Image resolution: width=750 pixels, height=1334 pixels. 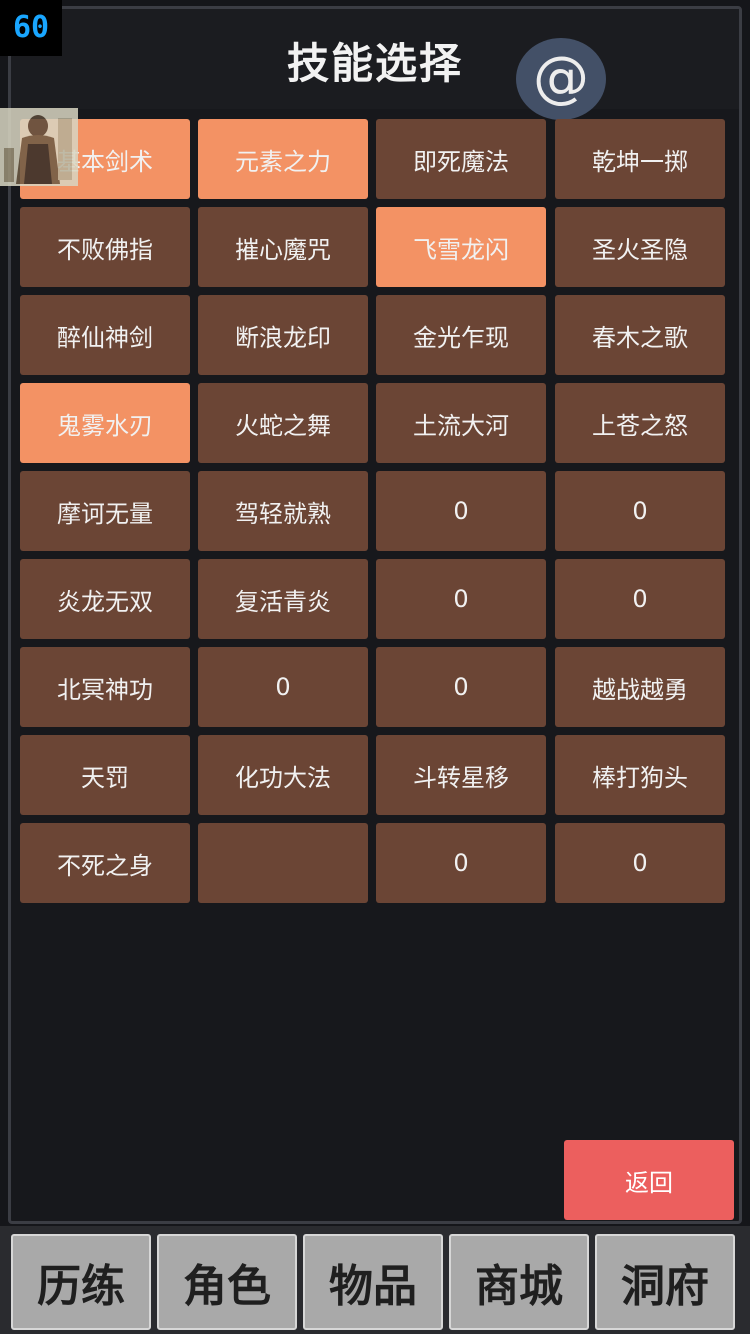 What do you see at coordinates (283, 247) in the screenshot?
I see `skill-cell: 摧心魔咒` at bounding box center [283, 247].